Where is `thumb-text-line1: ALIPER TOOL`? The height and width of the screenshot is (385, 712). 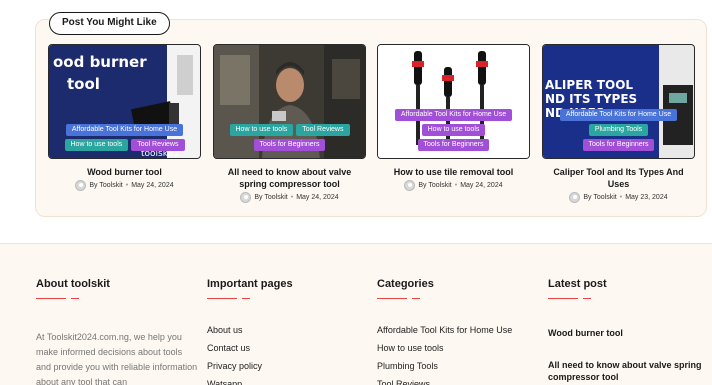
thumb-text-line1: ALIPER TOOL is located at coordinates (589, 85).